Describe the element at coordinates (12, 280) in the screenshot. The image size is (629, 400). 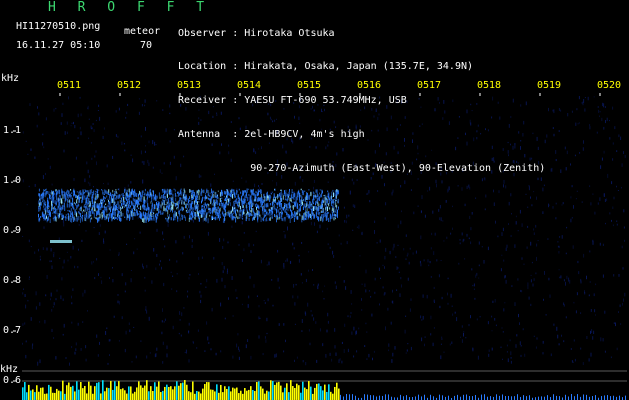
I see `freq-tick-0.8: 0.8` at that location.